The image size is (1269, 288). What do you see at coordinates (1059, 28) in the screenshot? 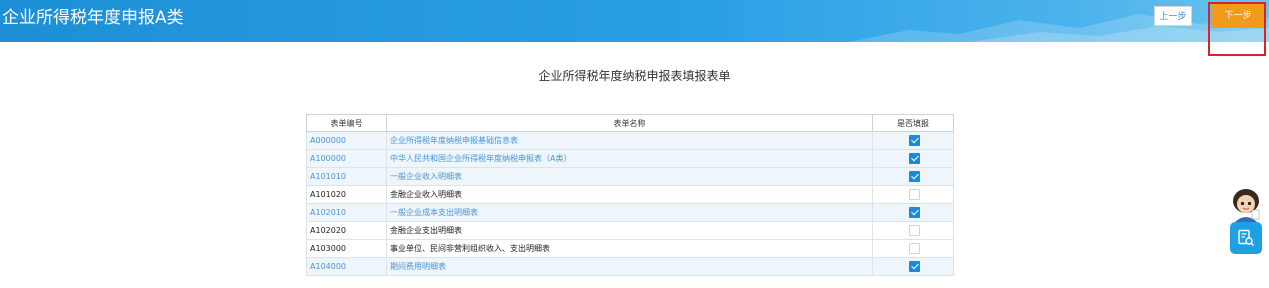
I see `mountain-decoration-icon` at bounding box center [1059, 28].